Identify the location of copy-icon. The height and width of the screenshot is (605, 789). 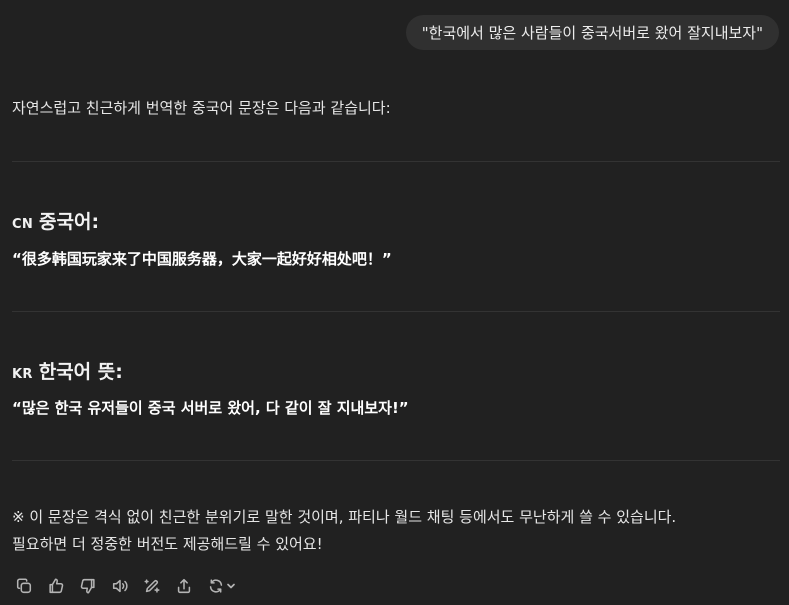
(24, 586).